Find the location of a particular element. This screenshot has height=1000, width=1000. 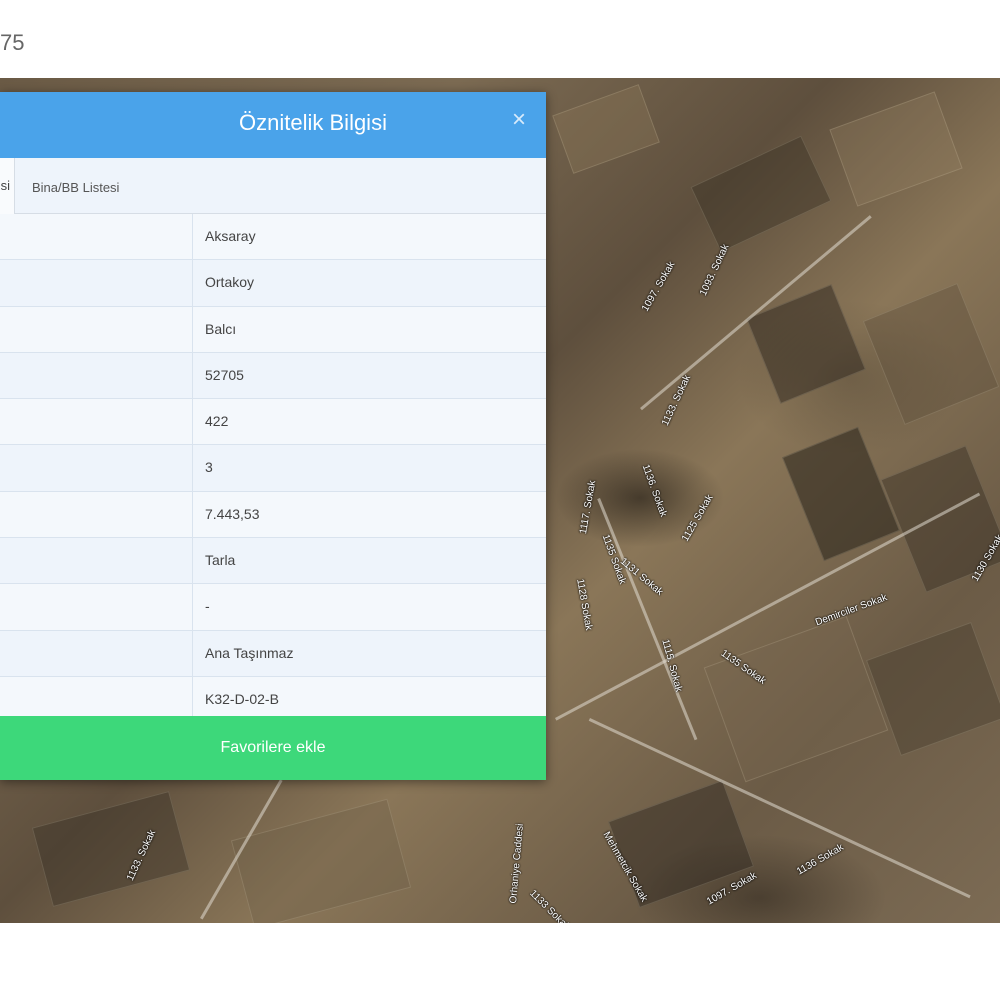

row-value: 3 is located at coordinates (209, 467).